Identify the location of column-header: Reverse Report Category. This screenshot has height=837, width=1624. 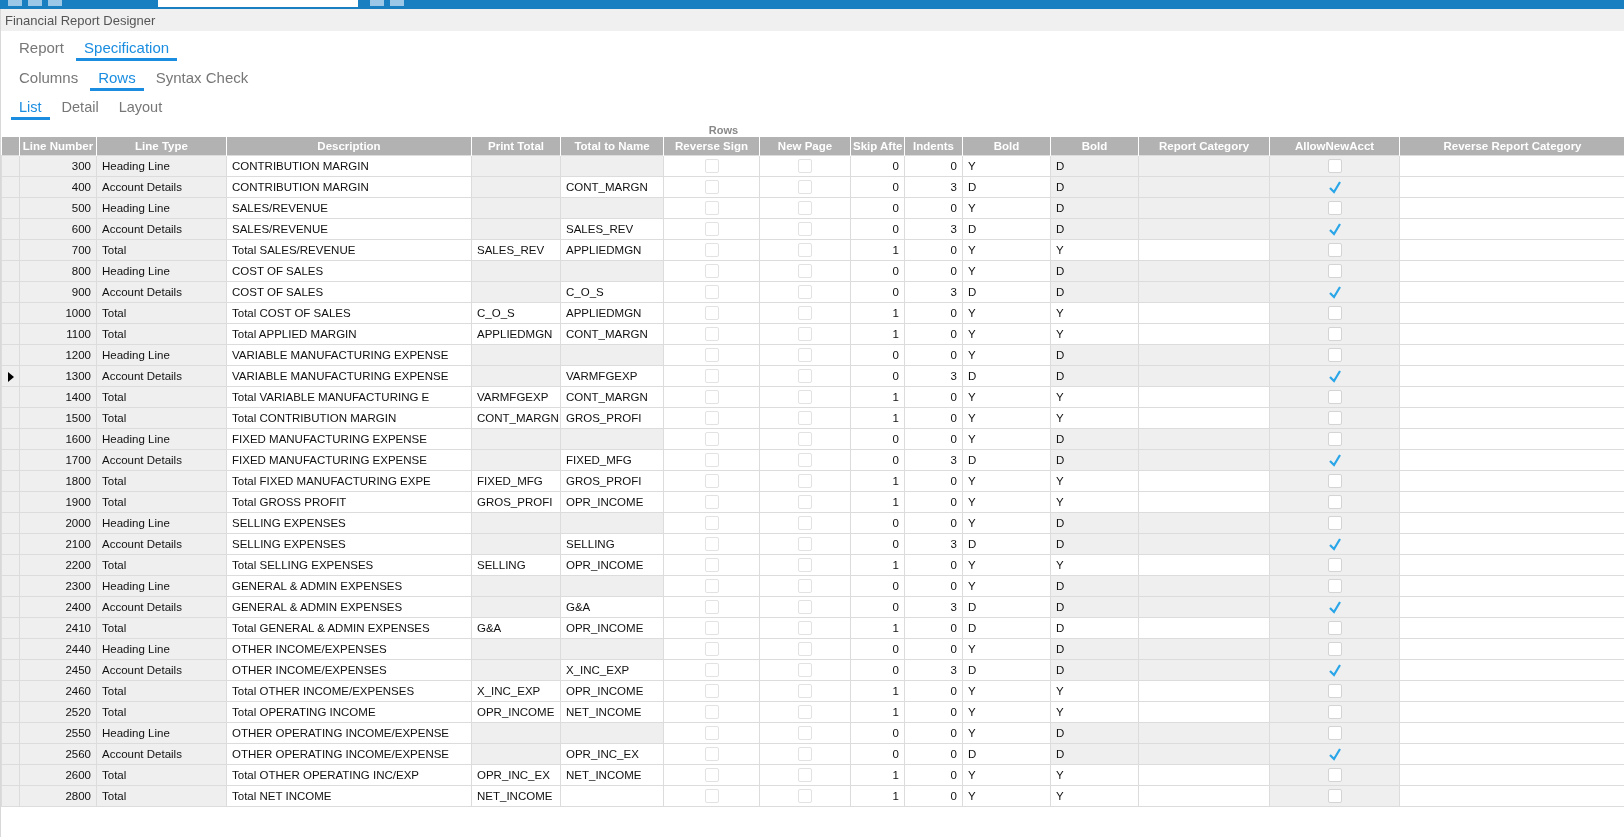
(1511, 146).